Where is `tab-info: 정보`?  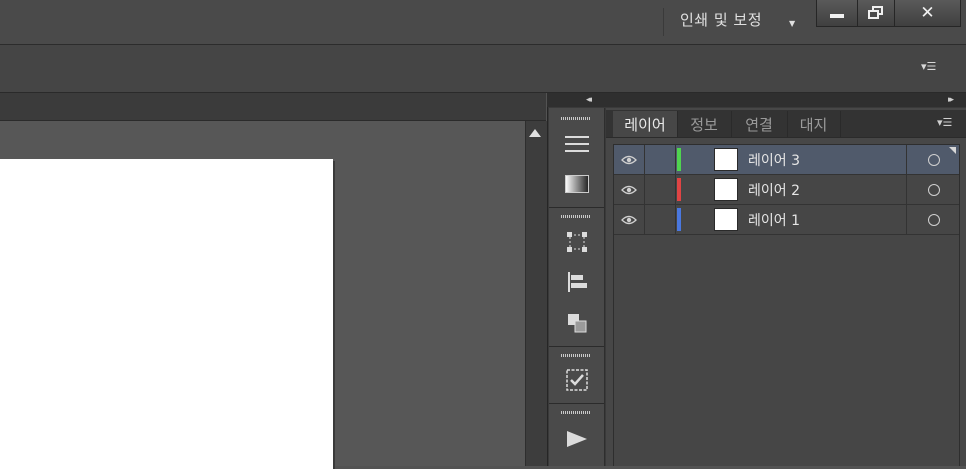 tab-info: 정보 is located at coordinates (704, 124).